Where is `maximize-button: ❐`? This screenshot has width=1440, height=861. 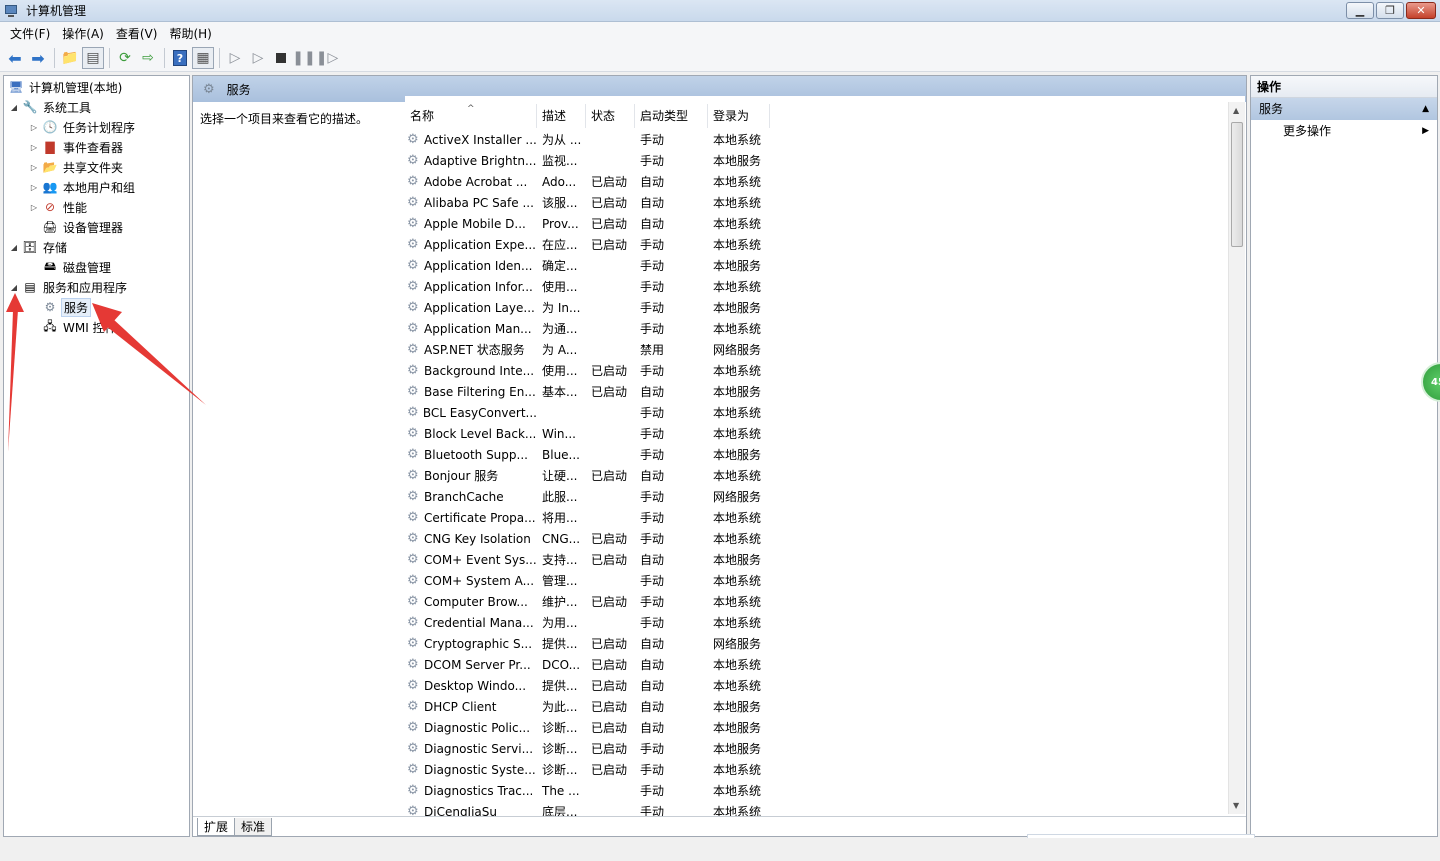
maximize-button: ❐ is located at coordinates (1390, 10).